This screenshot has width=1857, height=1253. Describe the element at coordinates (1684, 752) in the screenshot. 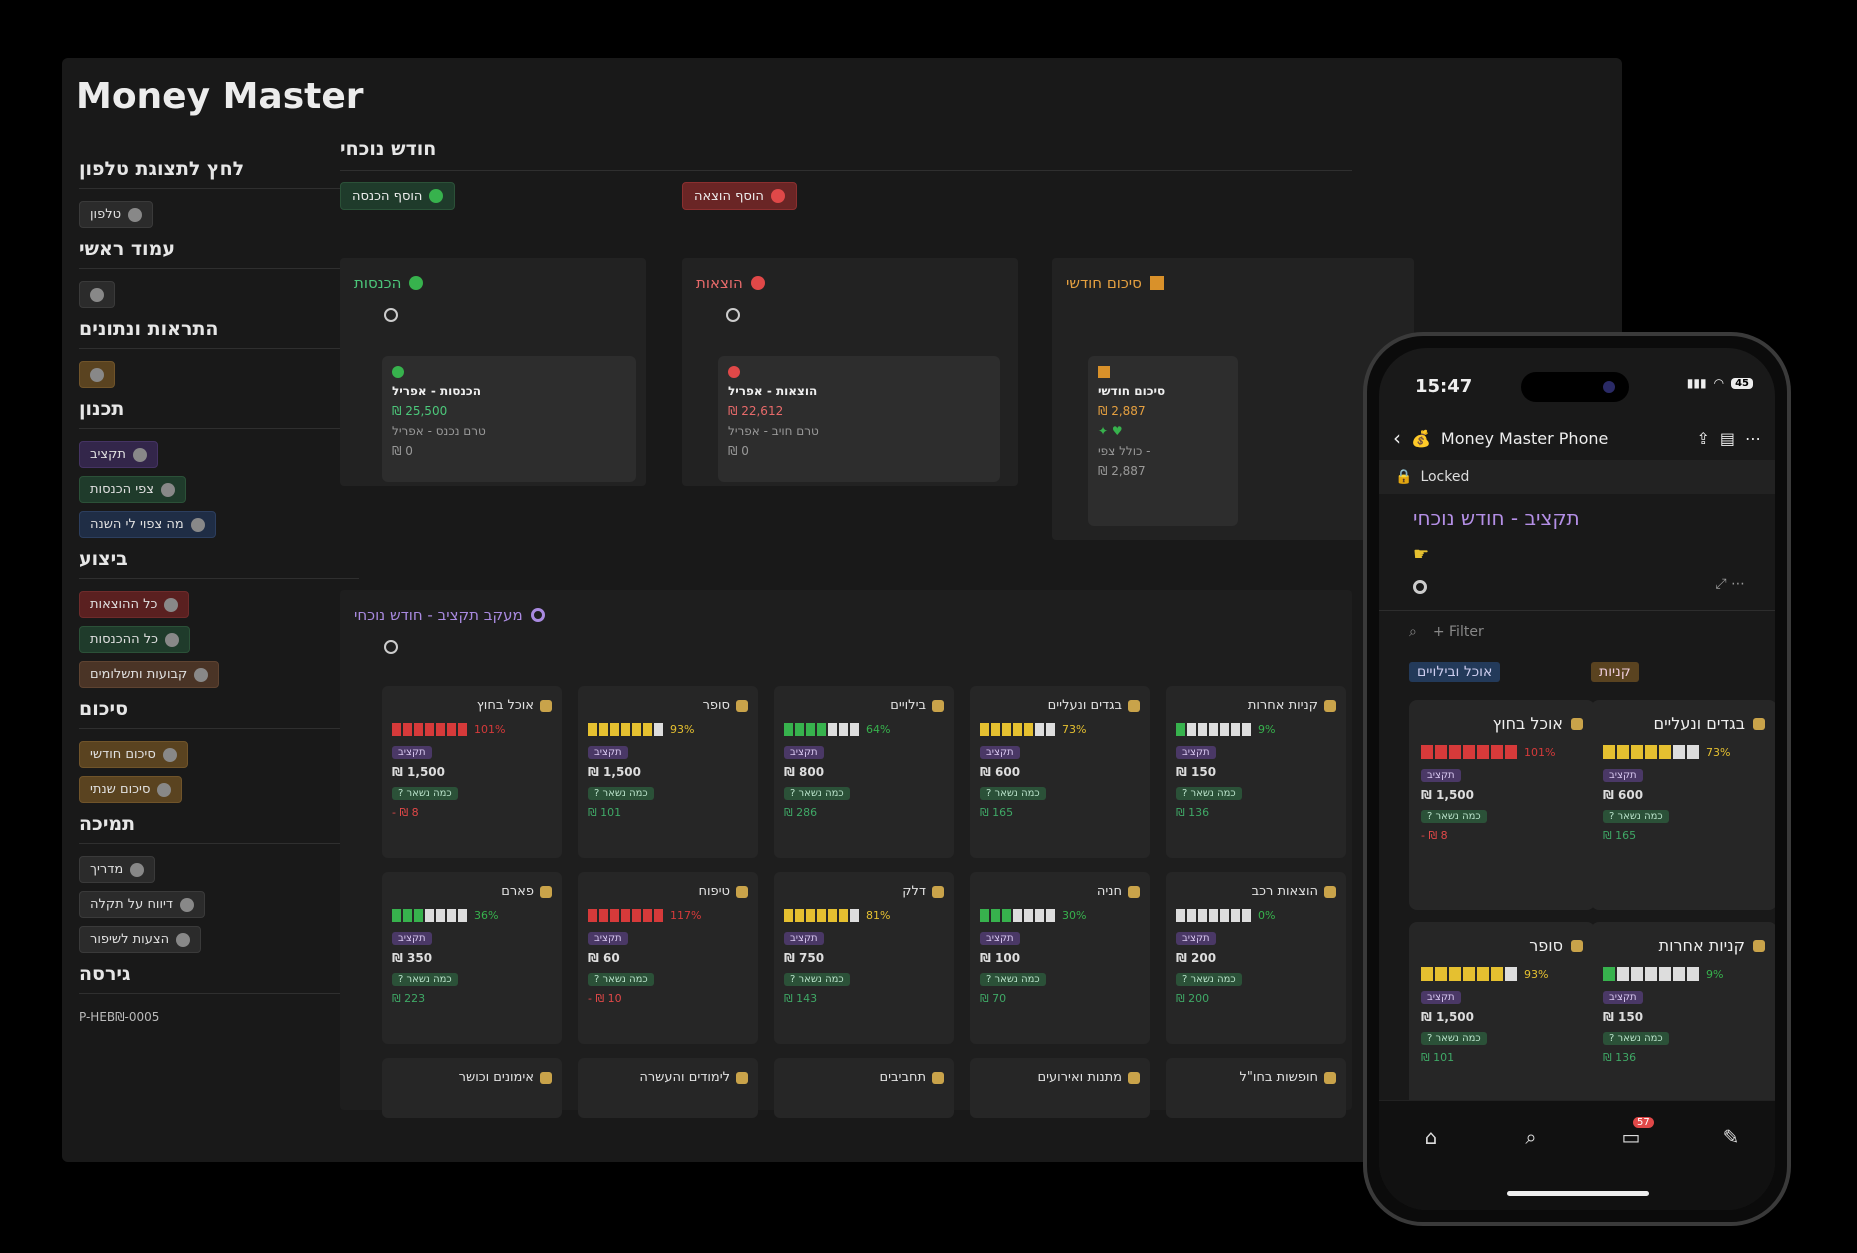

I see `progress-bar: 73%` at that location.